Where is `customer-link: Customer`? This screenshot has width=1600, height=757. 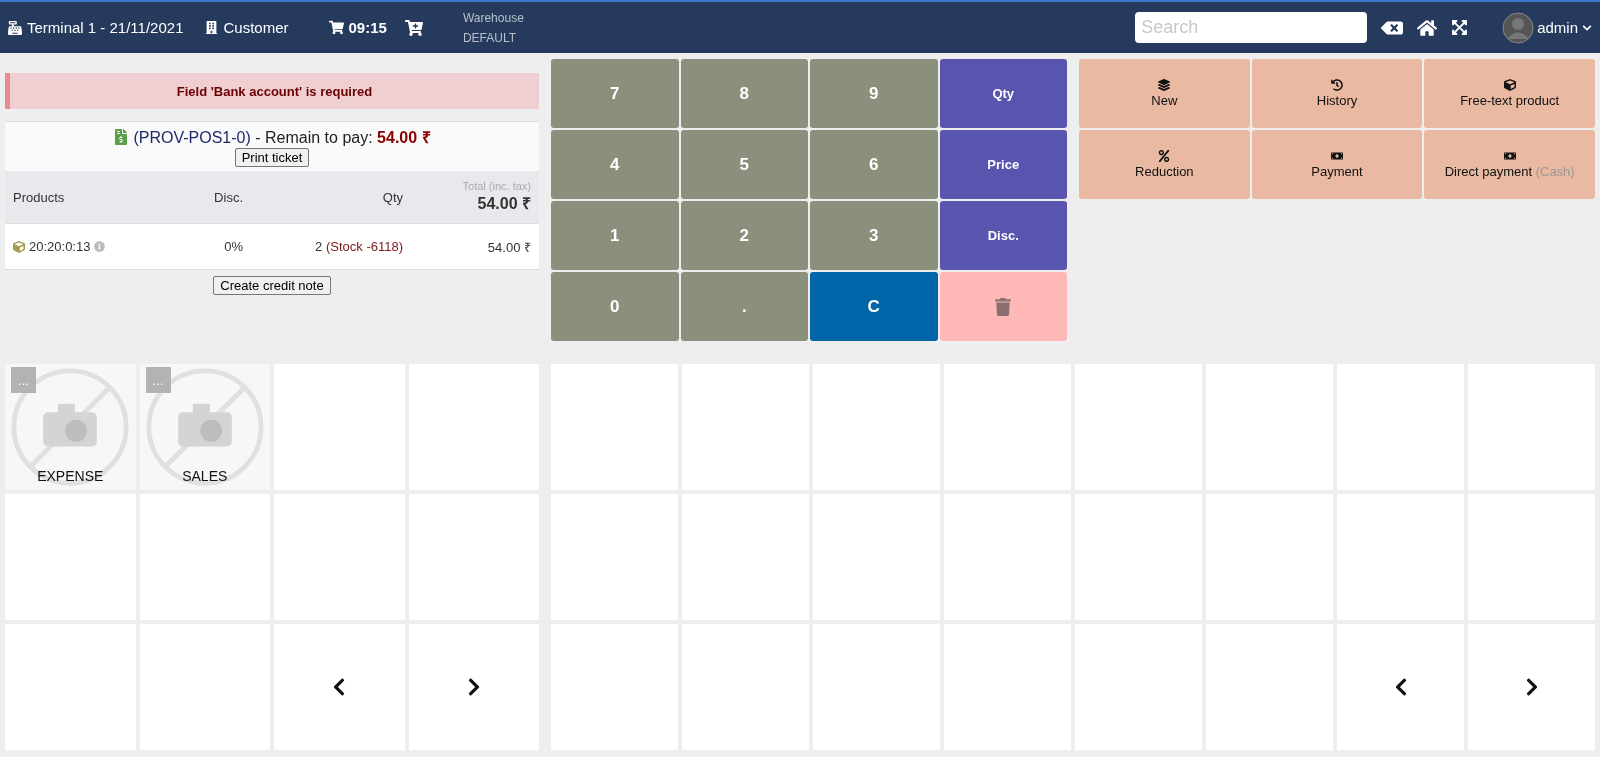 customer-link: Customer is located at coordinates (256, 27).